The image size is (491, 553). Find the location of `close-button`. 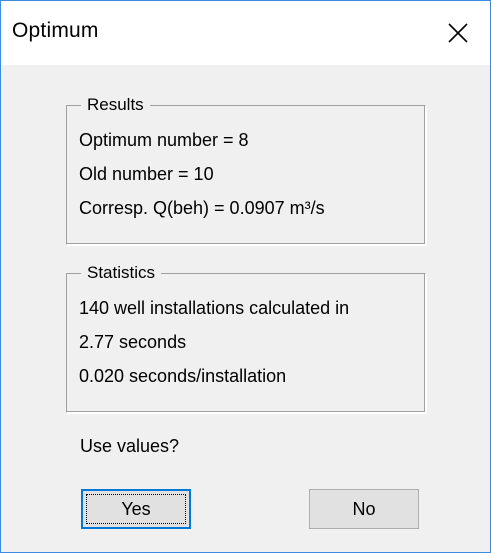

close-button is located at coordinates (458, 33).